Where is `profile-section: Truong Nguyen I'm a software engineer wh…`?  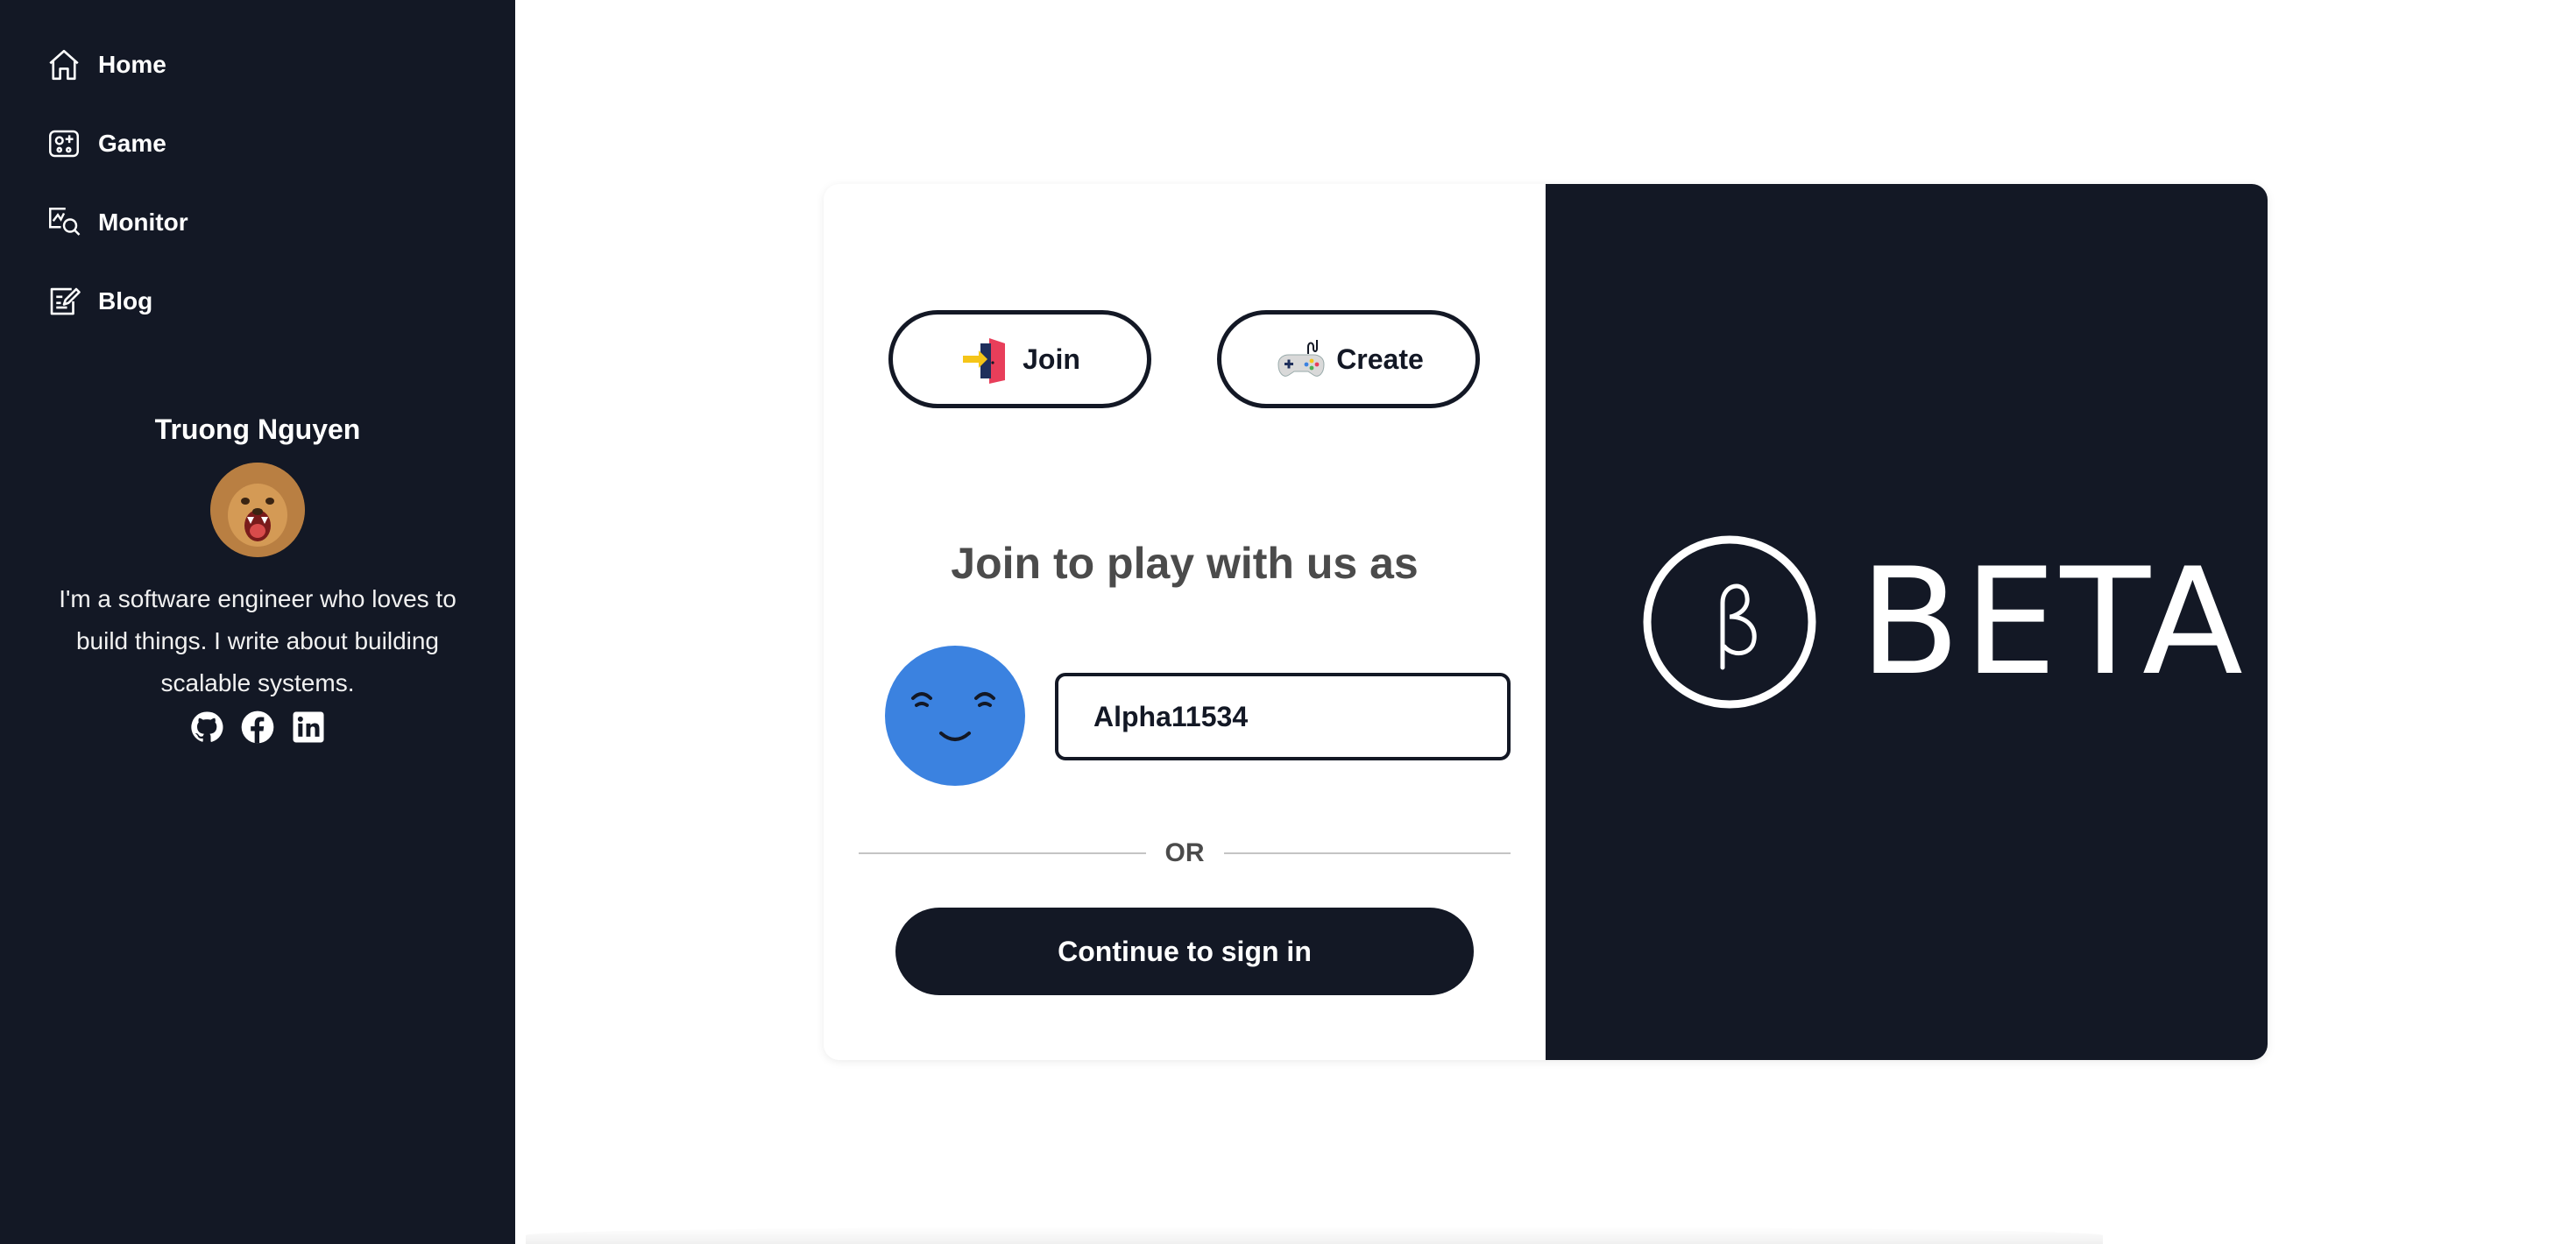
profile-section: Truong Nguyen I'm a software engineer wh… is located at coordinates (257, 576).